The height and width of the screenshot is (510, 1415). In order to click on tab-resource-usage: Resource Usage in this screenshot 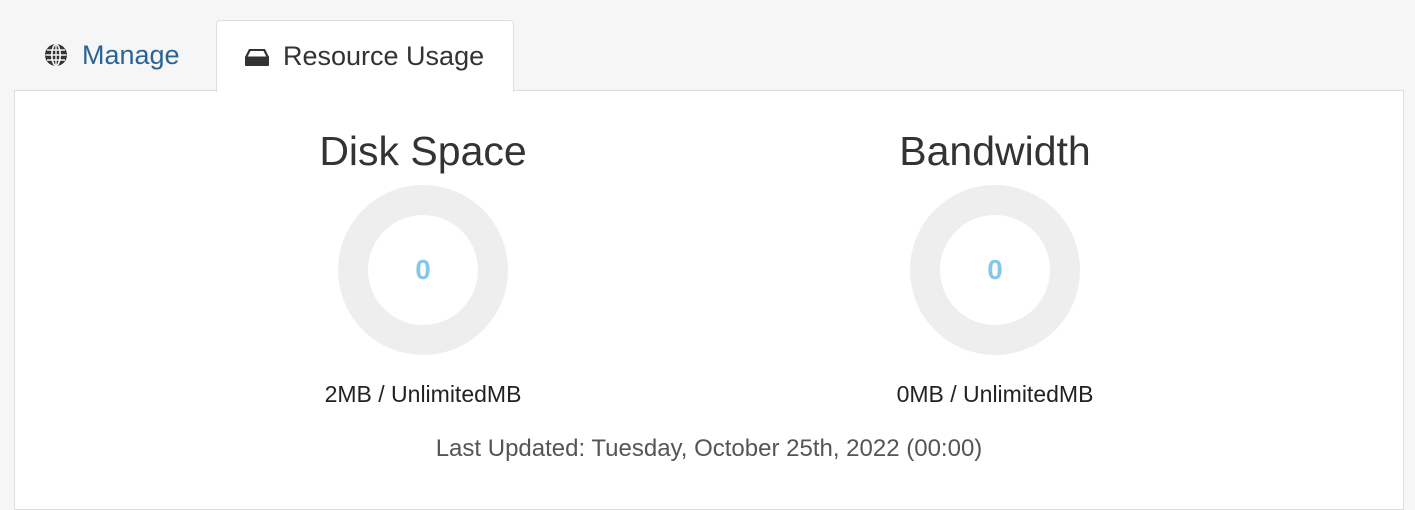, I will do `click(365, 56)`.